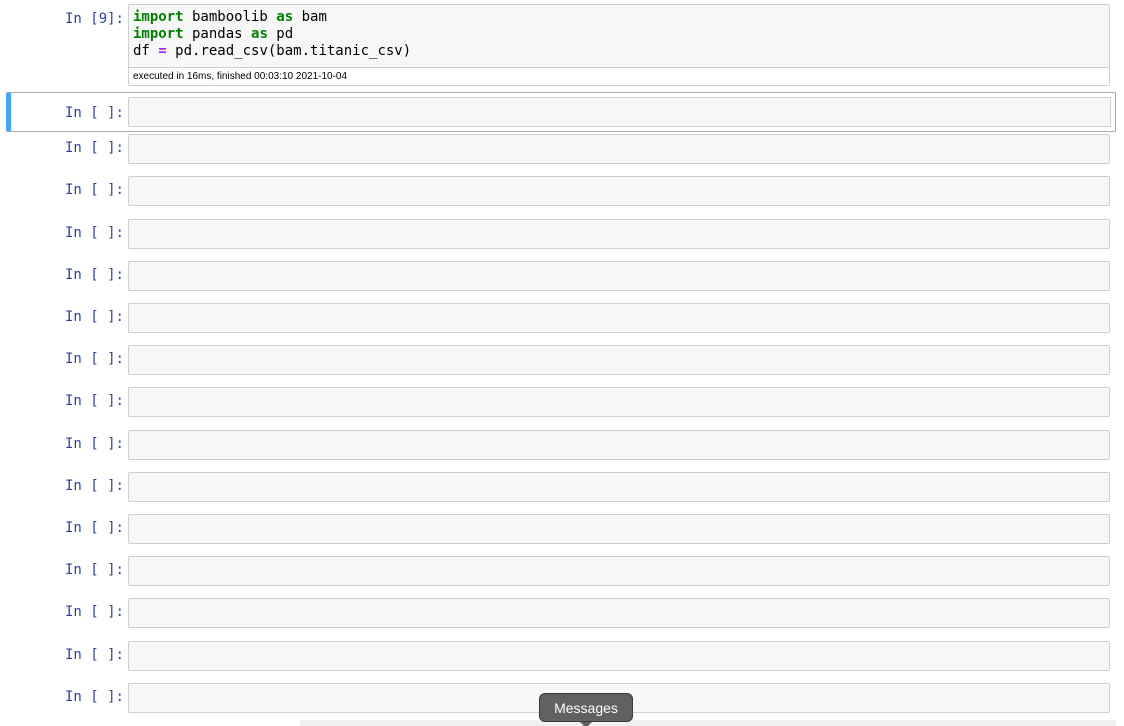  I want to click on code-token: pandas, so click(217, 34).